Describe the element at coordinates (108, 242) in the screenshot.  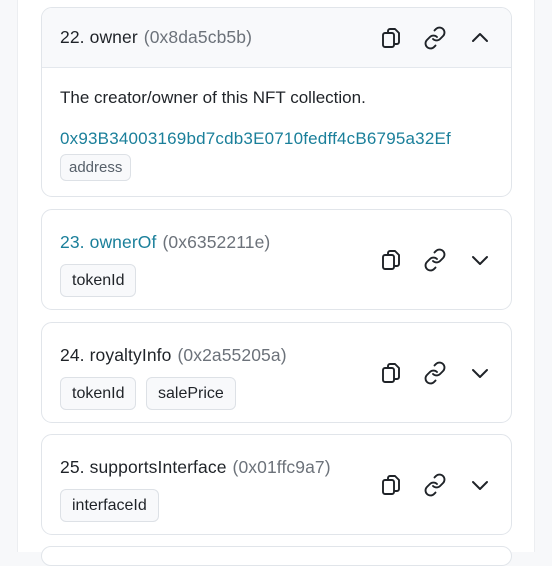
I see `function-name: 23. ownerOf` at that location.